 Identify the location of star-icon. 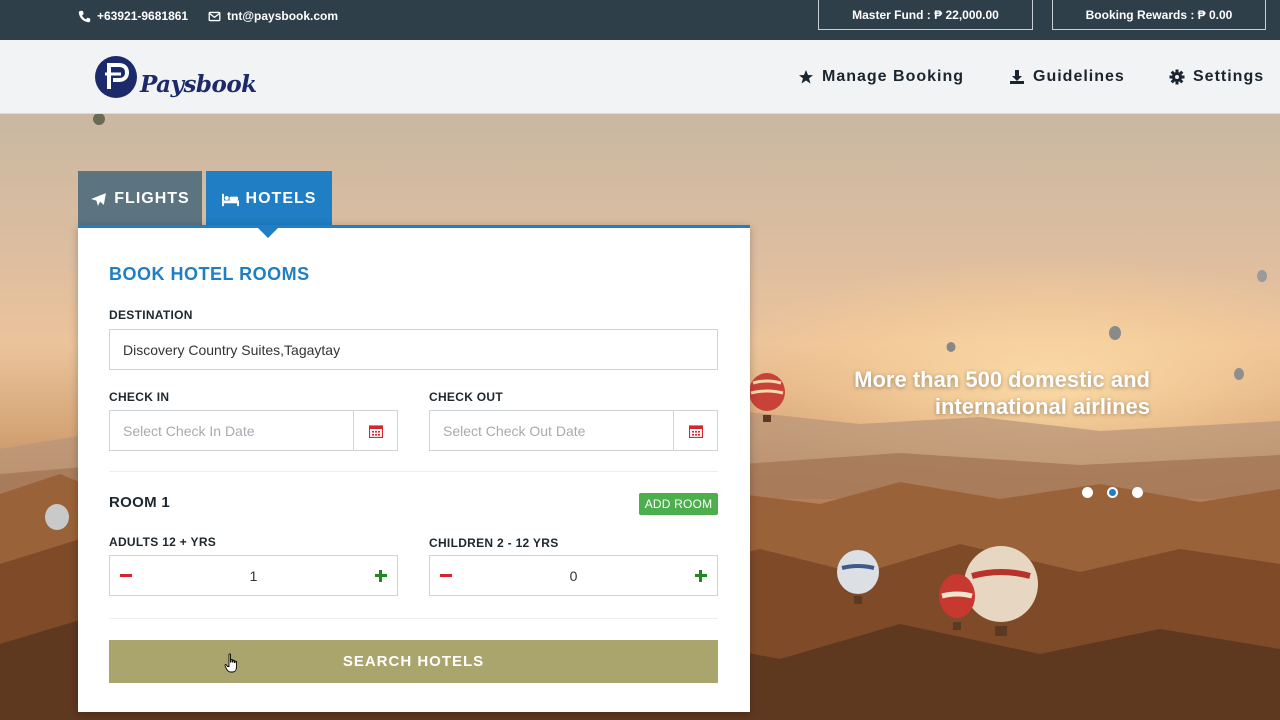
(806, 77).